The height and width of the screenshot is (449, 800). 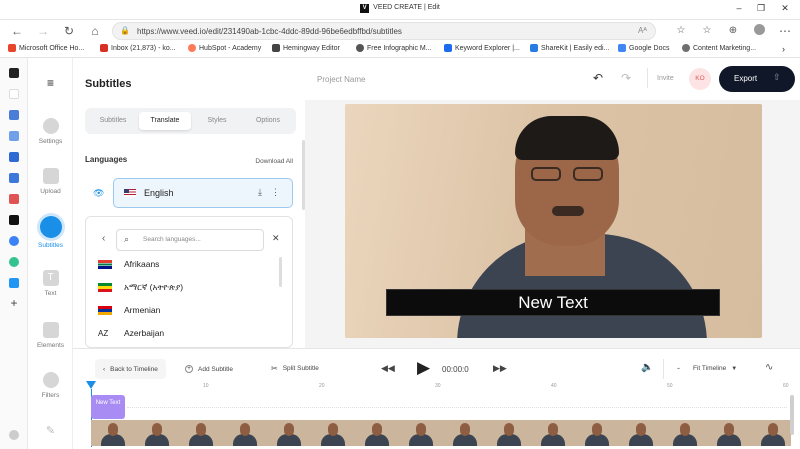 What do you see at coordinates (759, 31) in the screenshot?
I see `profile-avatar-icon` at bounding box center [759, 31].